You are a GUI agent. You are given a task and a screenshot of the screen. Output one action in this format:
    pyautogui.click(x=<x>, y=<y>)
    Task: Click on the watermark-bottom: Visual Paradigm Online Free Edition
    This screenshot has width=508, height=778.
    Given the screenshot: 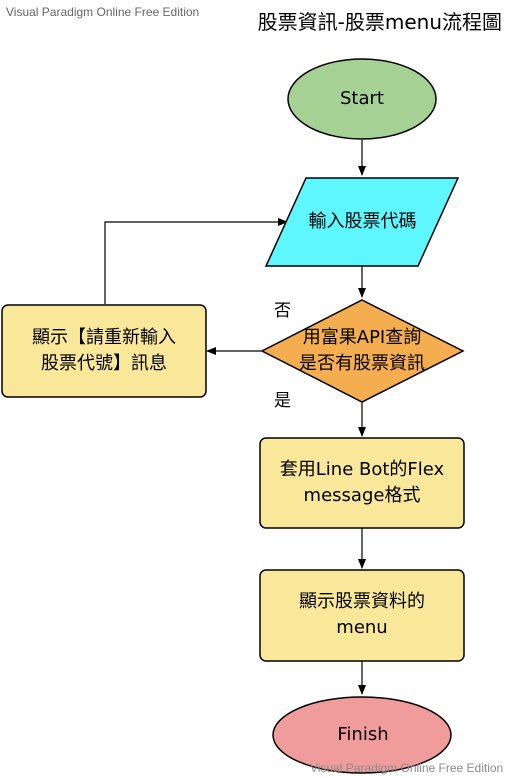 What is the action you would take?
    pyautogui.click(x=407, y=768)
    